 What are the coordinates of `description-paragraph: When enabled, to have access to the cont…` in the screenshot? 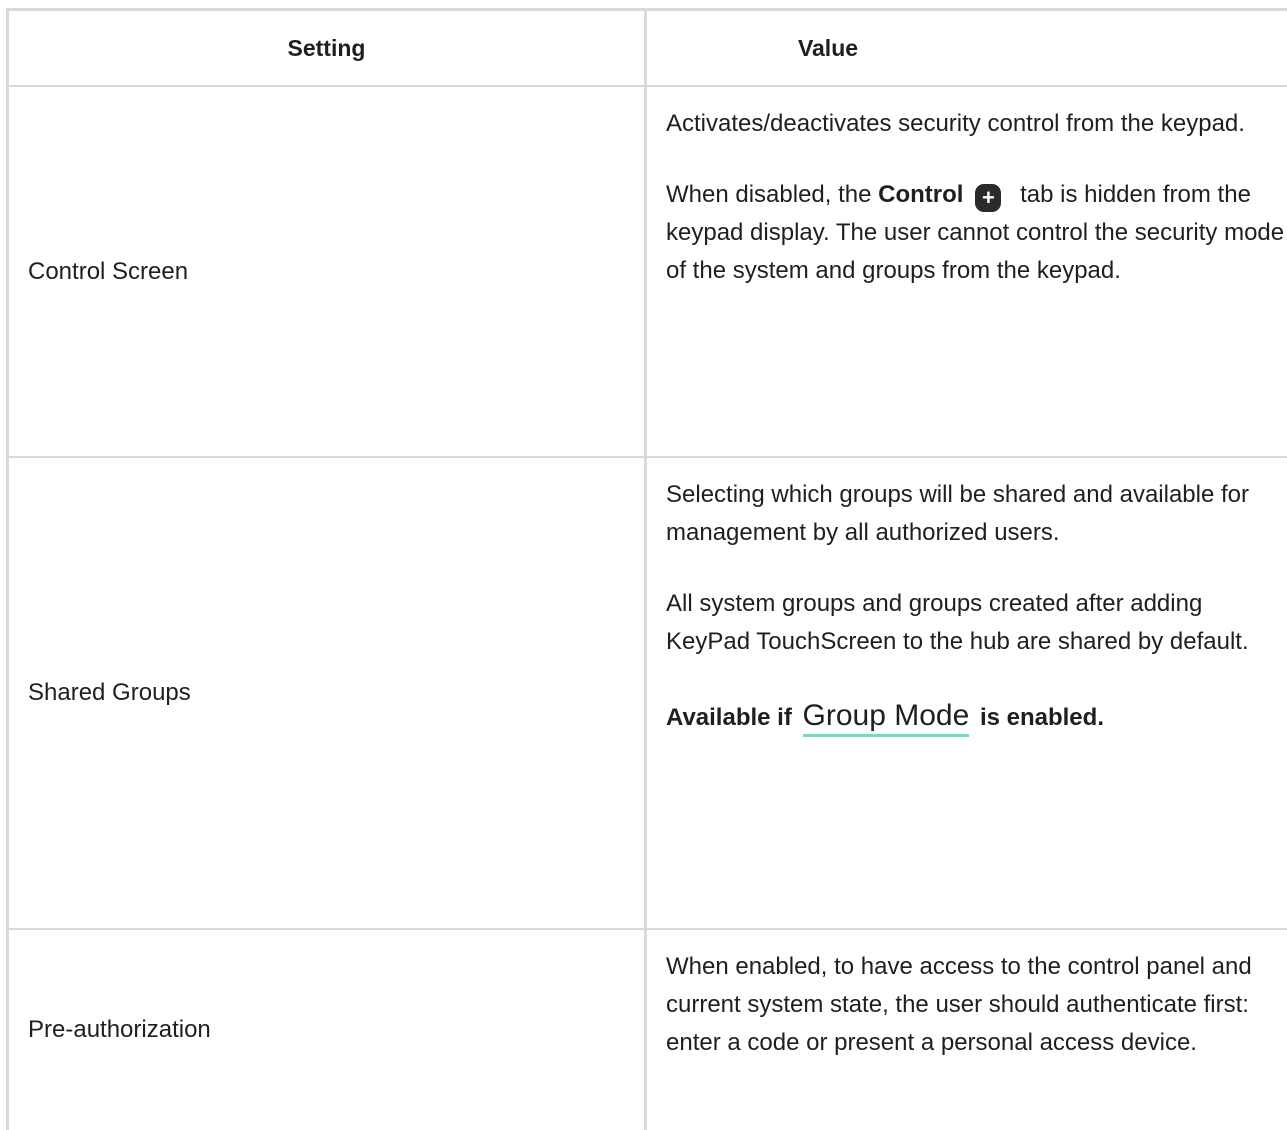 It's located at (959, 1004).